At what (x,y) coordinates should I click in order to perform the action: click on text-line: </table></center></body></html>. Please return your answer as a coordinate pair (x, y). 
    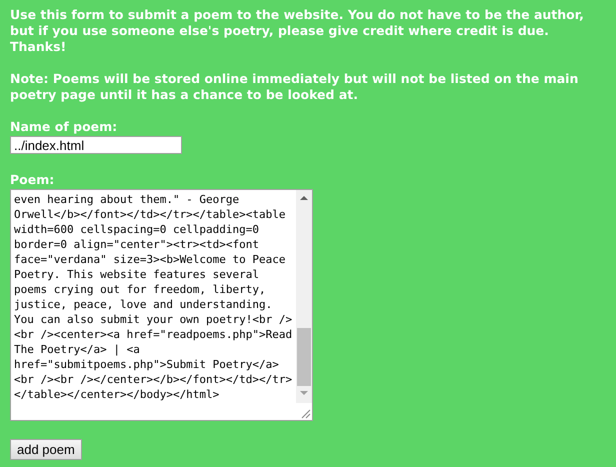
    Looking at the image, I should click on (117, 394).